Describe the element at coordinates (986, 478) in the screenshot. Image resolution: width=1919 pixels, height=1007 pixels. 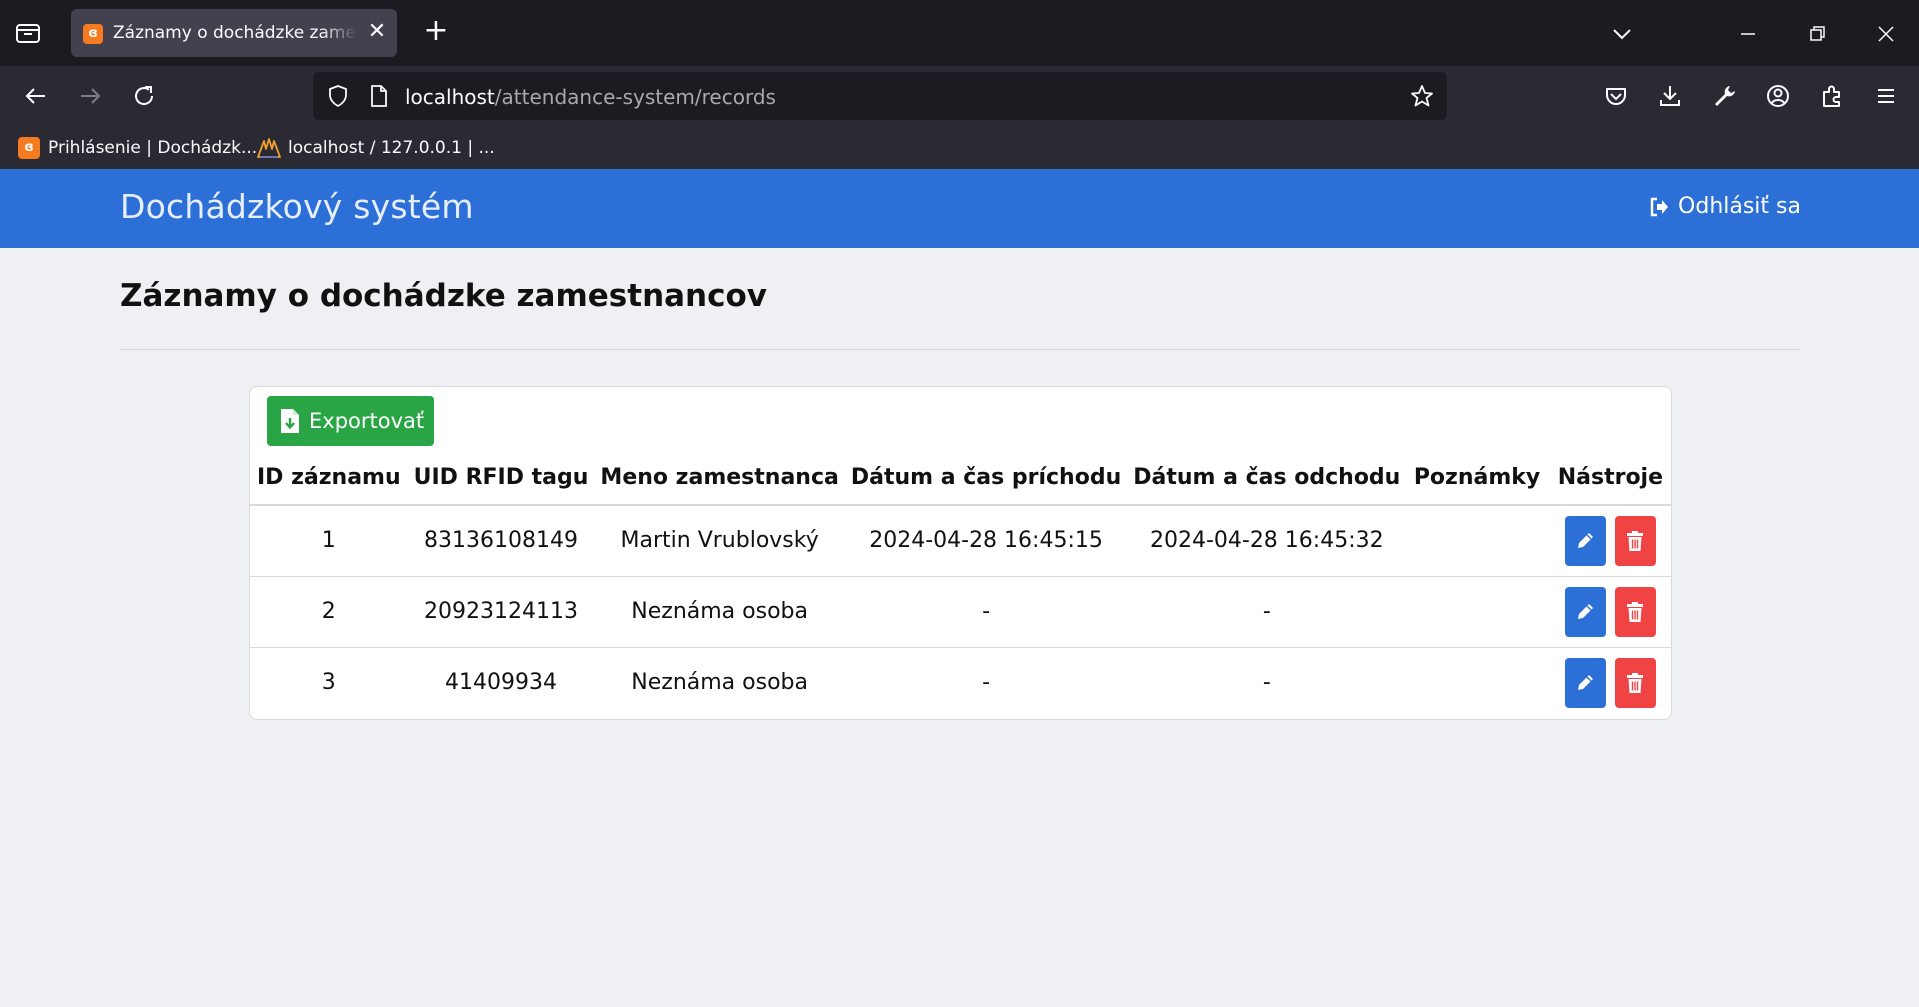
I see `column-header-arrival: Dátum a čas príchodu` at that location.